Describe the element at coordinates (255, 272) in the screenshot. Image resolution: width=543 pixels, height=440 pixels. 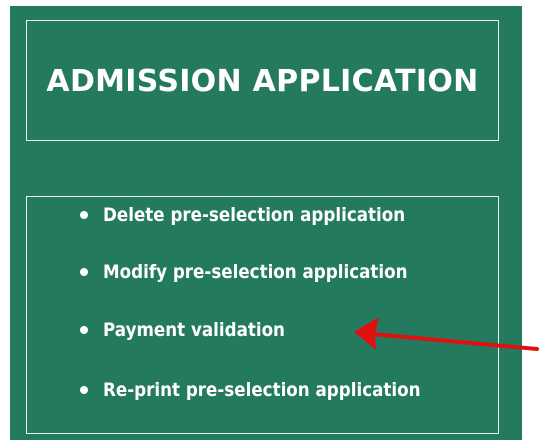
I see `menu-item-label: Modify pre-selection application` at that location.